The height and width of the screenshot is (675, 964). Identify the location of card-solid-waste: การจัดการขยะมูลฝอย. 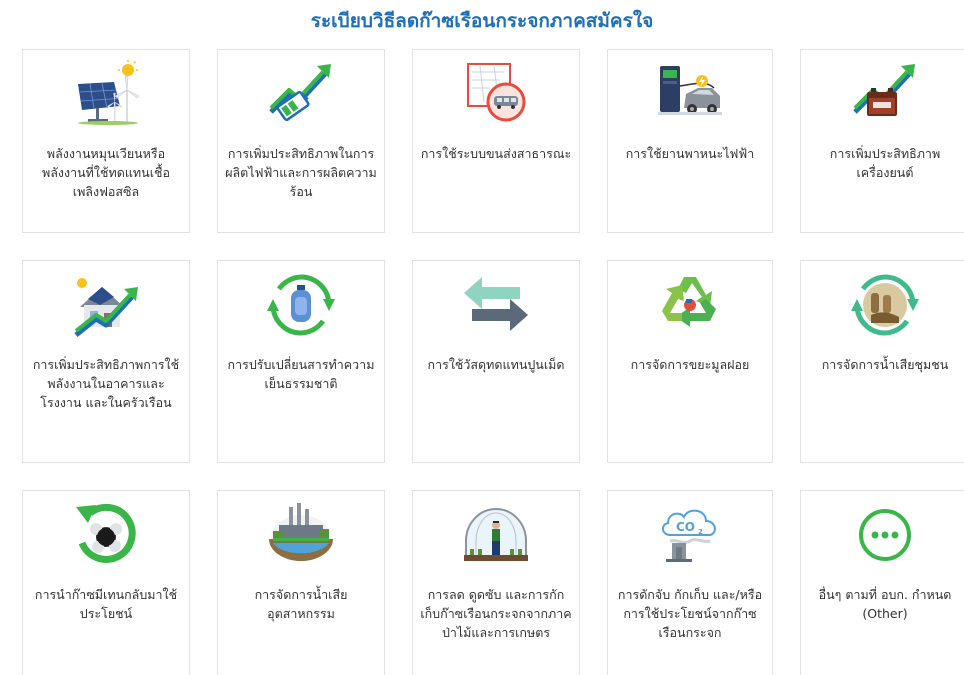
(690, 361).